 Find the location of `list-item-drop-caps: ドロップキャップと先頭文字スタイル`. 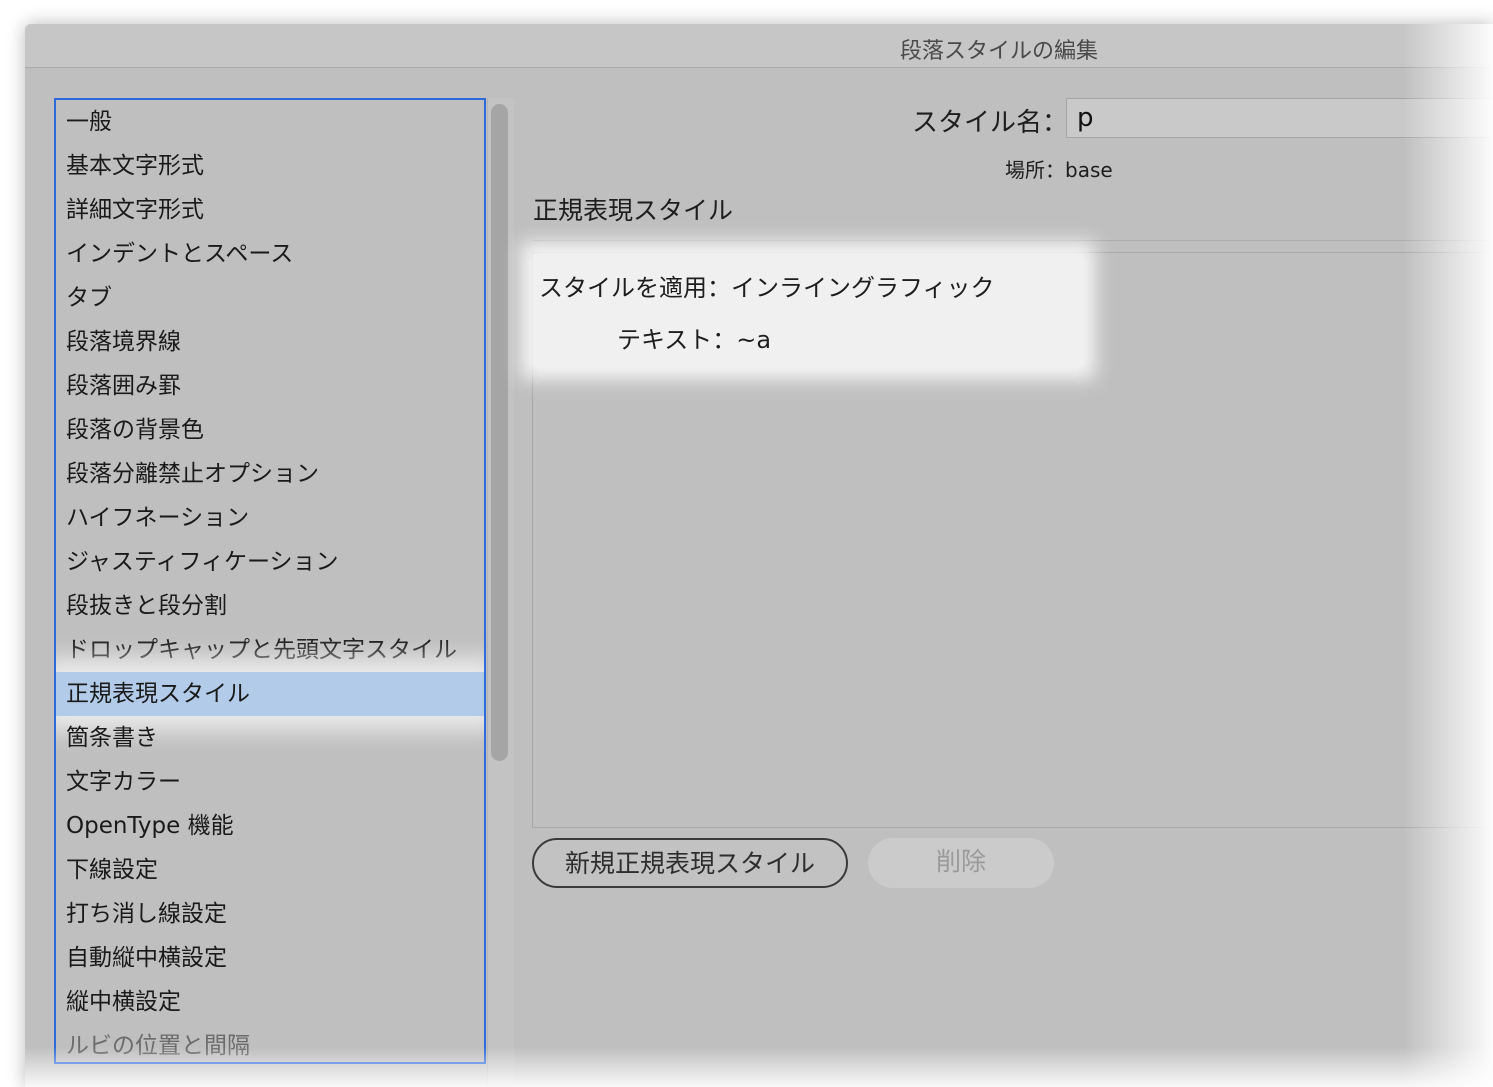

list-item-drop-caps: ドロップキャップと先頭文字スタイル is located at coordinates (270, 650).